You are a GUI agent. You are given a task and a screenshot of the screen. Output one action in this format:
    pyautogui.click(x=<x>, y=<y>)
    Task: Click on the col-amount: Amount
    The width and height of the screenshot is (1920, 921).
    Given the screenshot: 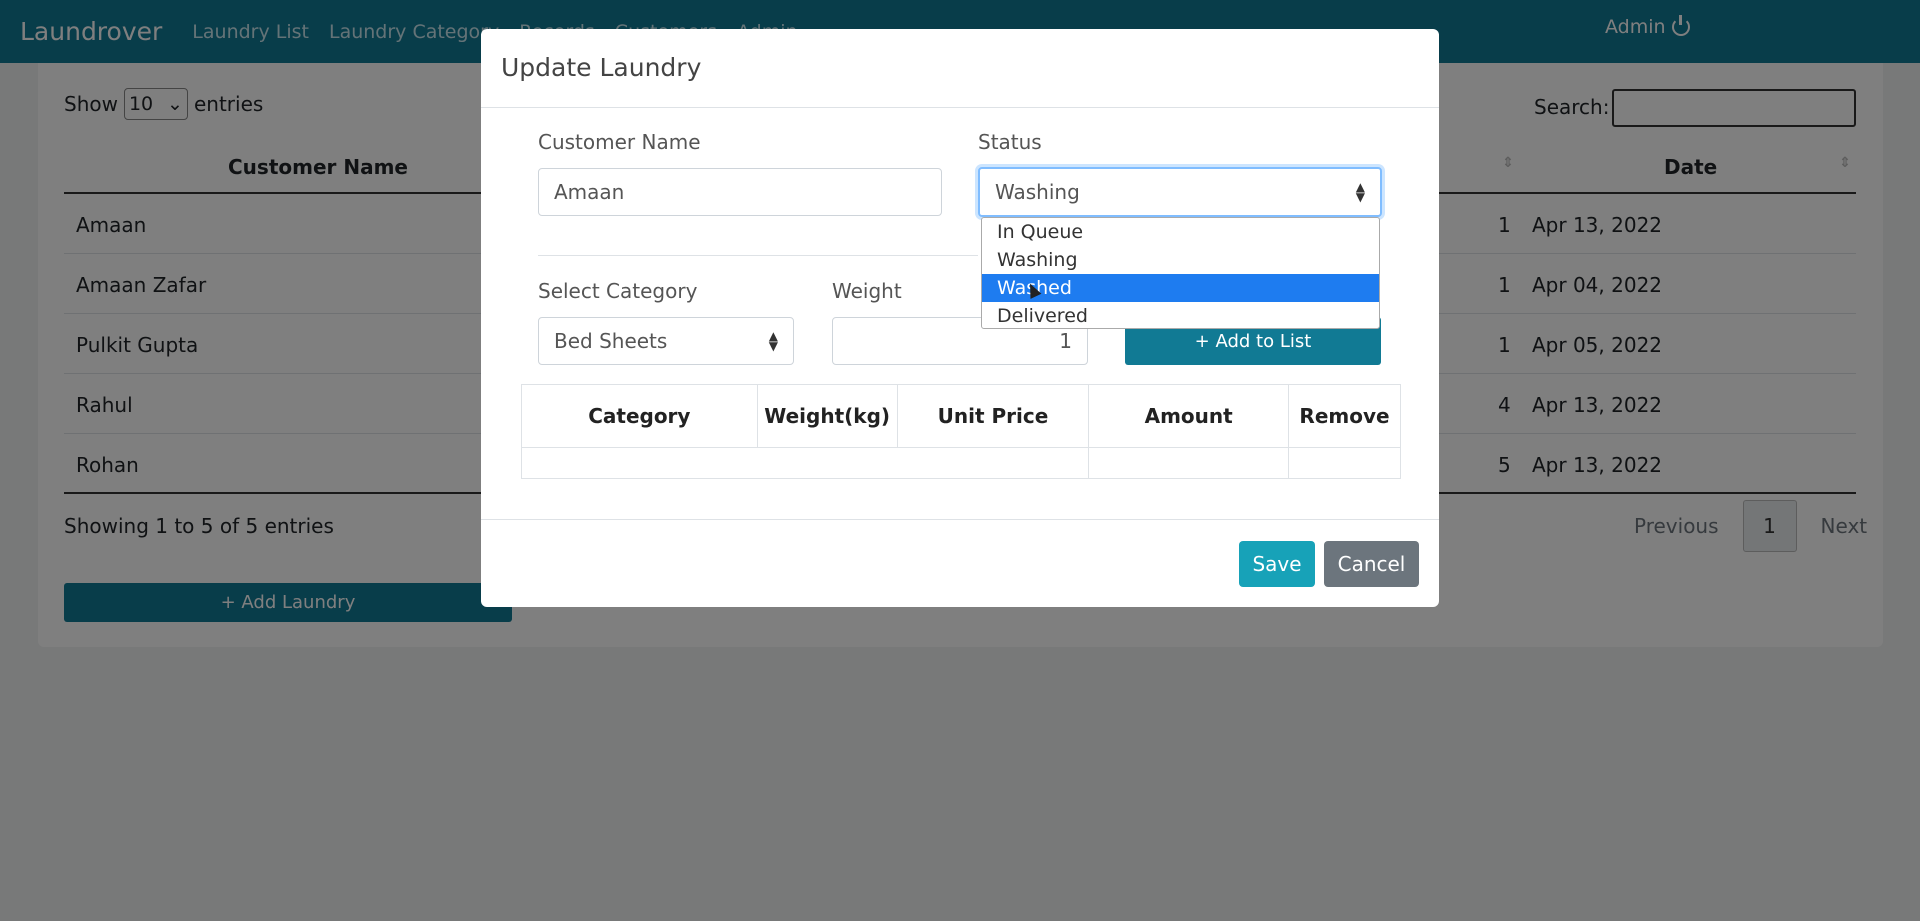 What is the action you would take?
    pyautogui.click(x=1189, y=416)
    